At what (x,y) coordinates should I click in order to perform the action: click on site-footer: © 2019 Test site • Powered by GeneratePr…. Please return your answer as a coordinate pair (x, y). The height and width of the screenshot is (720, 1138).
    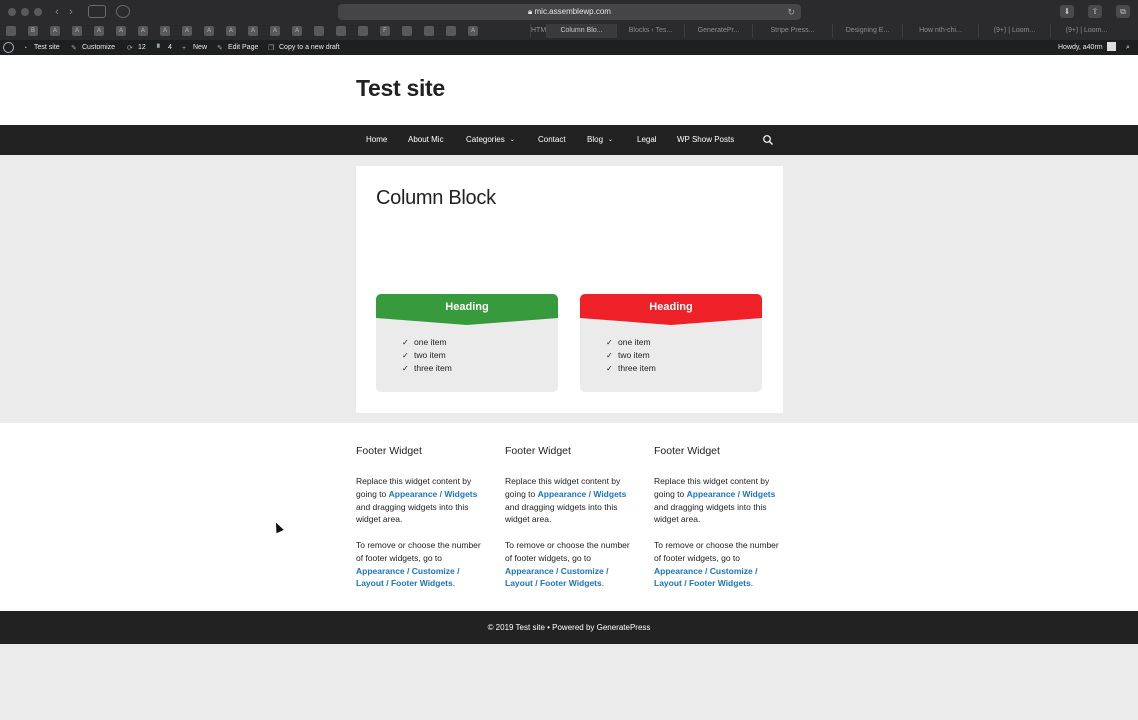
    Looking at the image, I should click on (569, 627).